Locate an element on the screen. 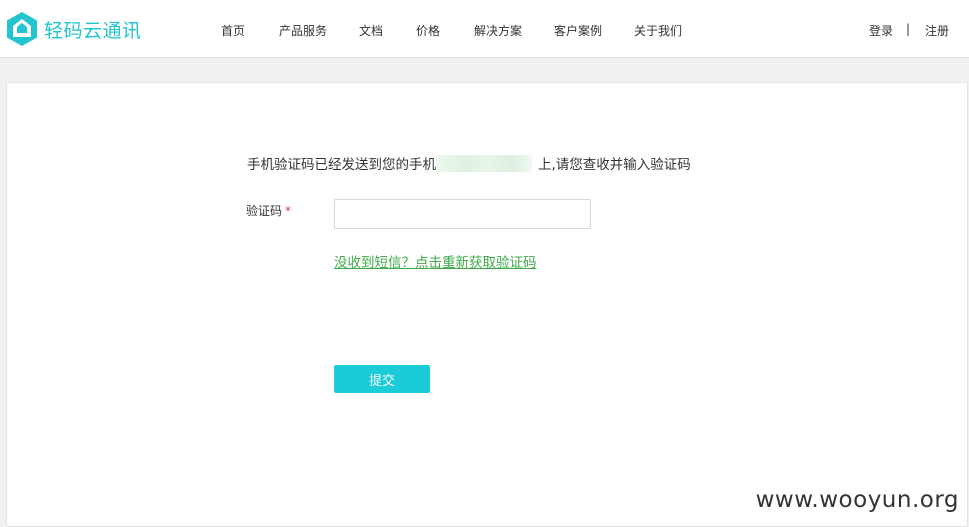  notice-prefix: 手机验证码已经发送到您的手机 is located at coordinates (341, 165).